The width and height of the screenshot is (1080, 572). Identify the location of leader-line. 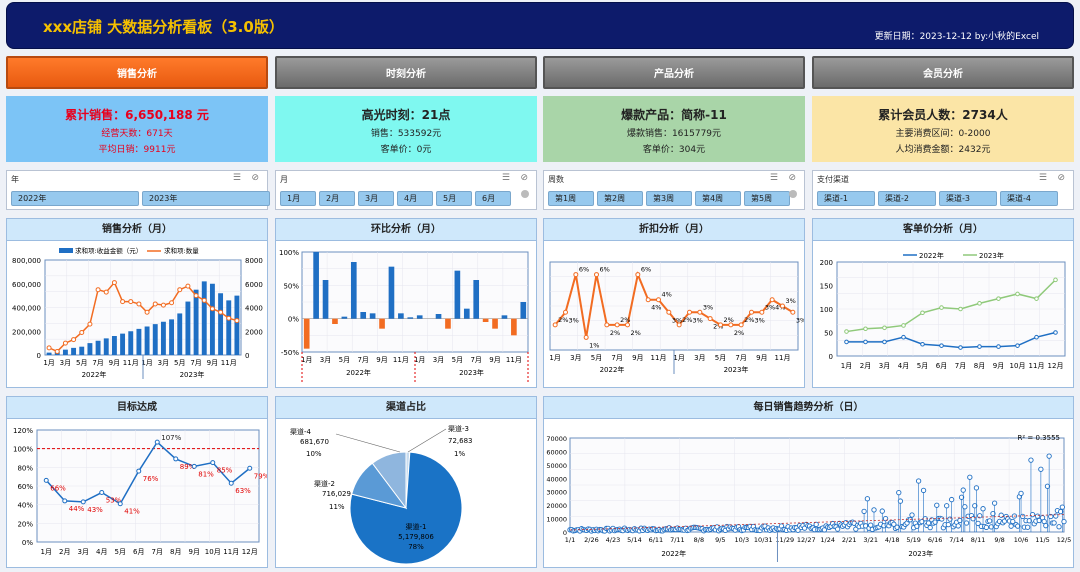
(427, 440).